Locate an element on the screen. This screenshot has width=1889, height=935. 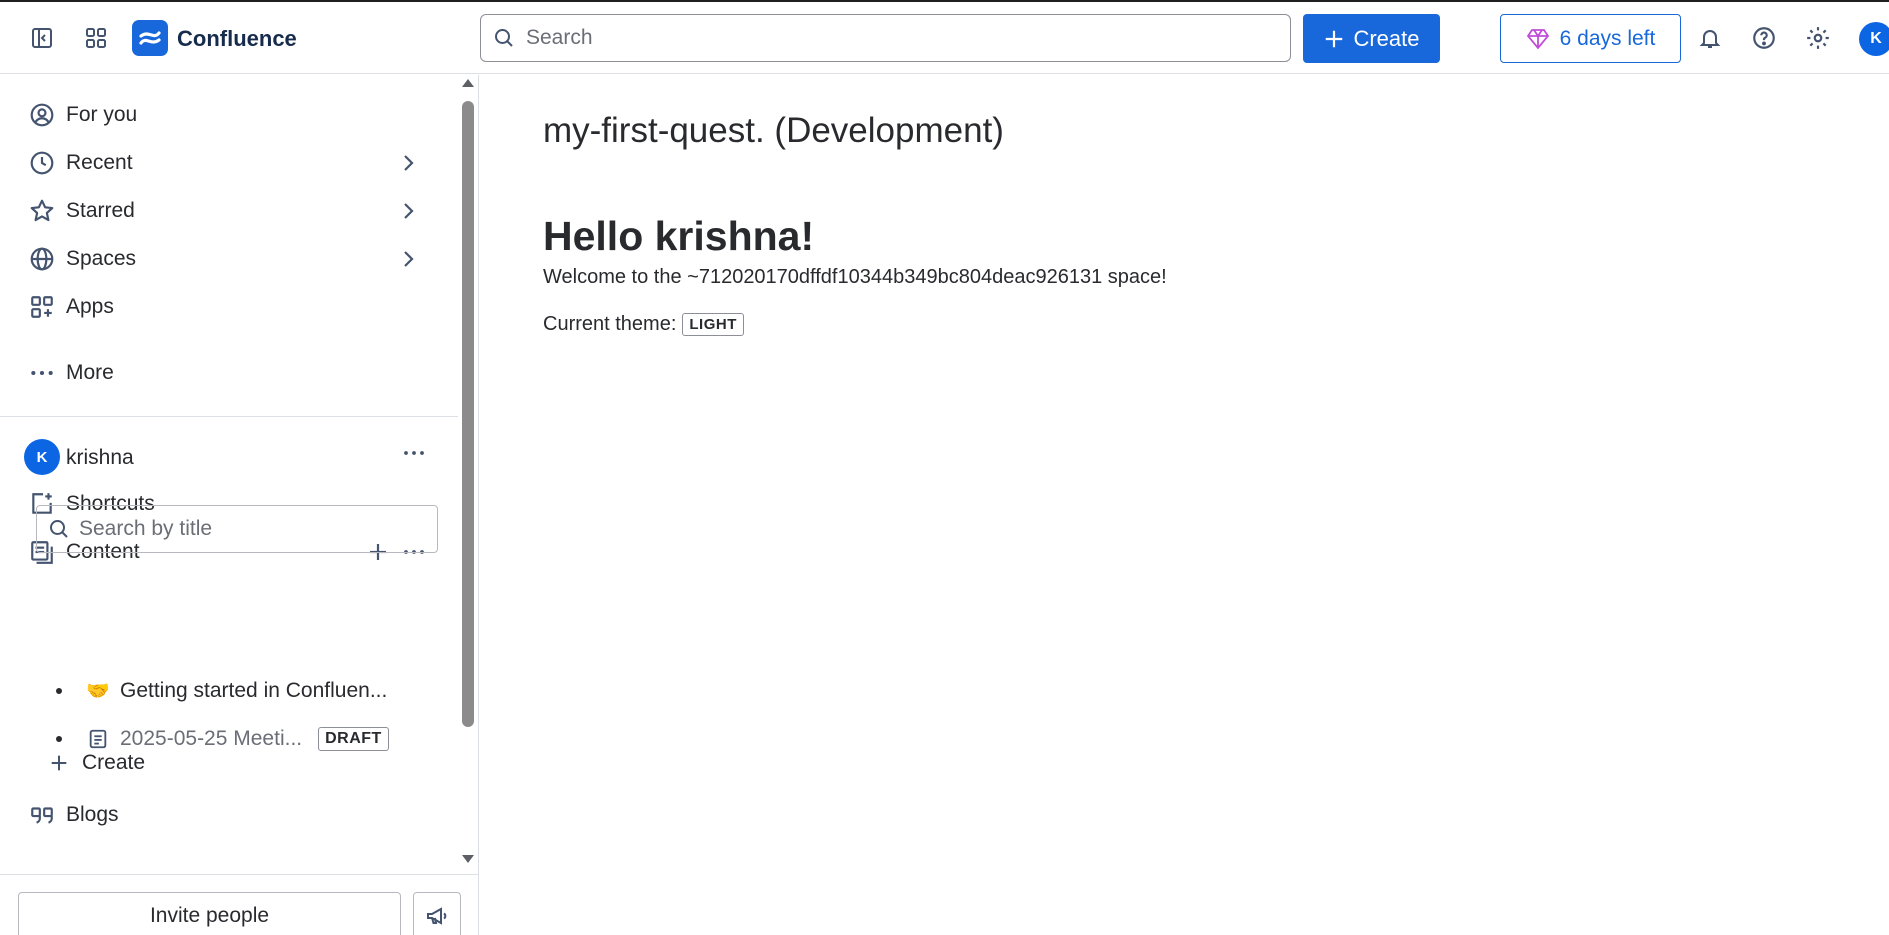
sidebar-item-label: Spaces is located at coordinates (101, 258).